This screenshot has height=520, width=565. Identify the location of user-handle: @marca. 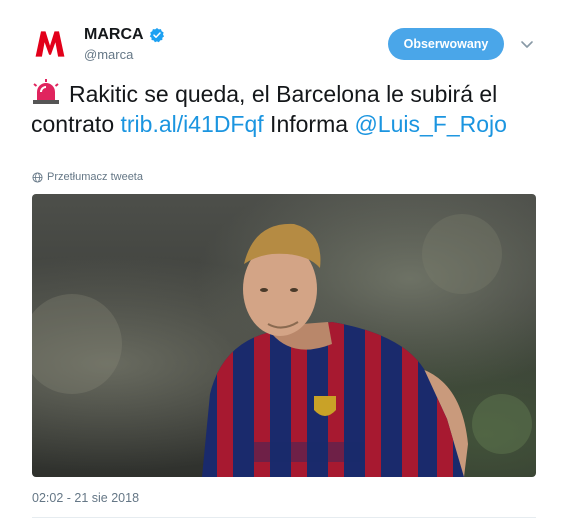
(108, 54).